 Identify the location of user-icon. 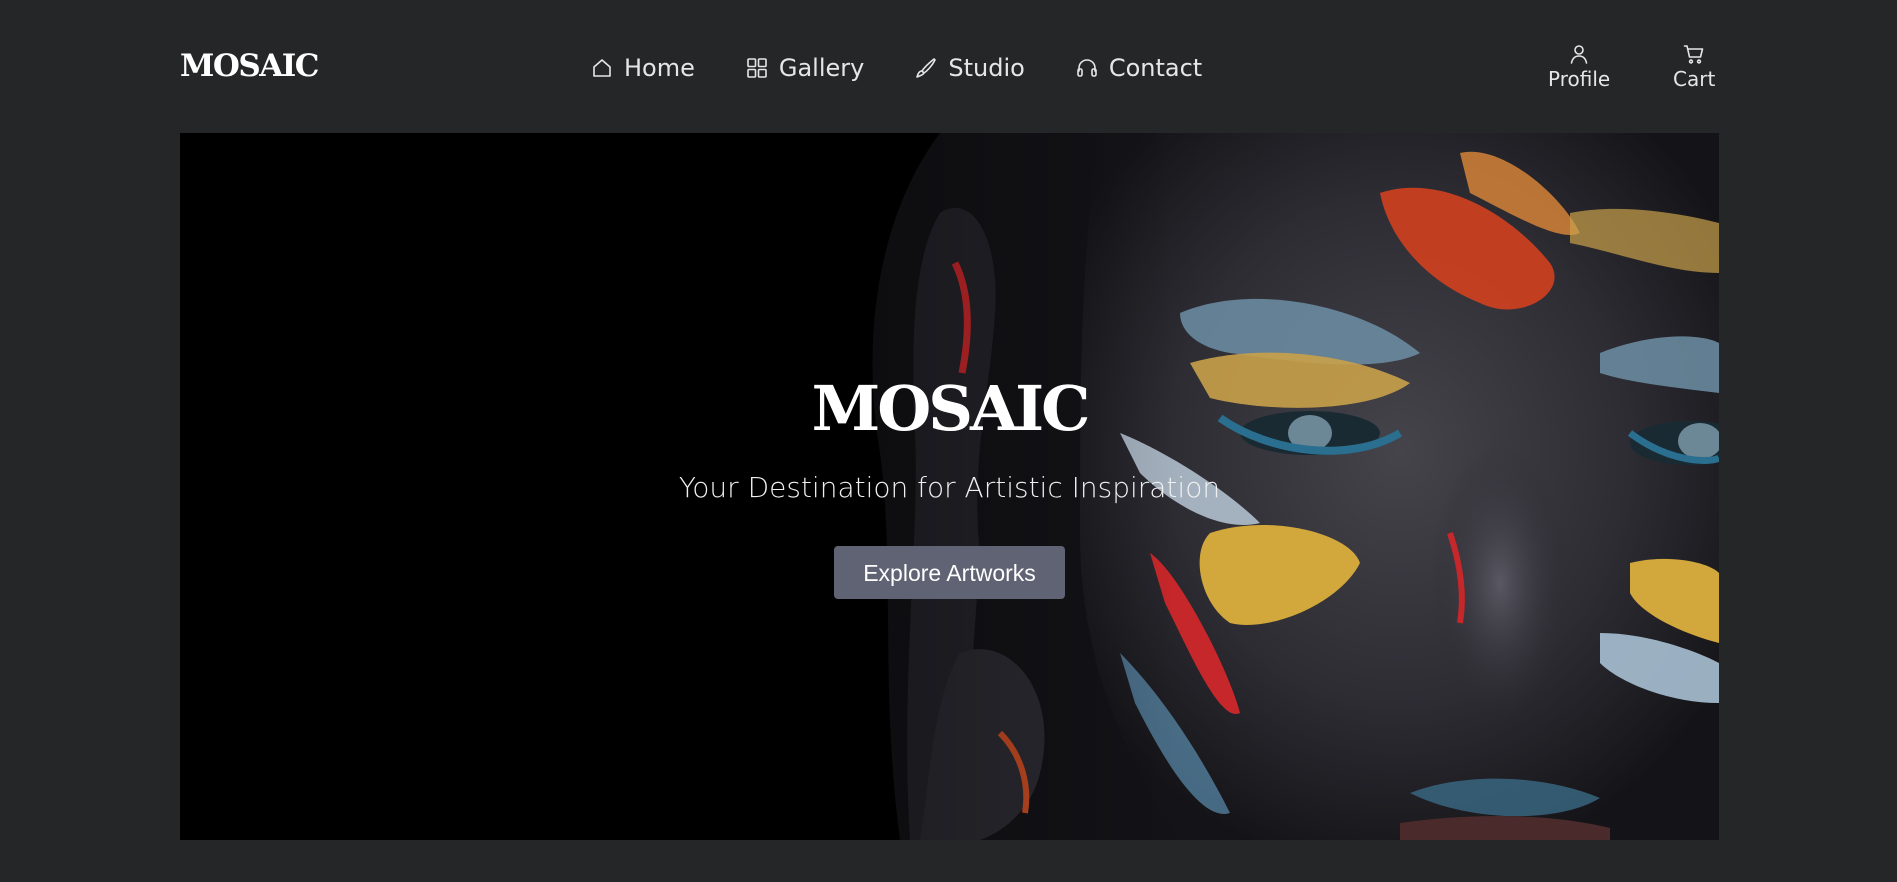
(1579, 54).